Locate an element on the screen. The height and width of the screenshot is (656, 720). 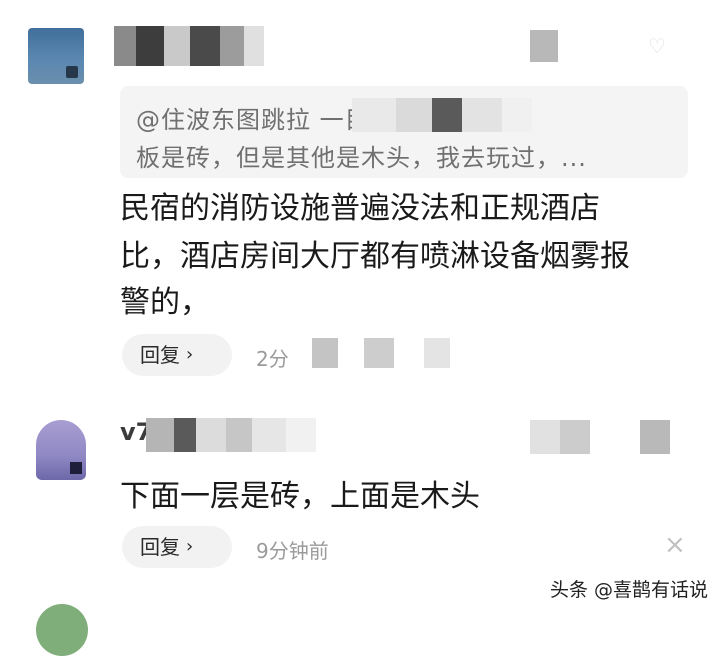
comment-time: 2分 is located at coordinates (272, 359).